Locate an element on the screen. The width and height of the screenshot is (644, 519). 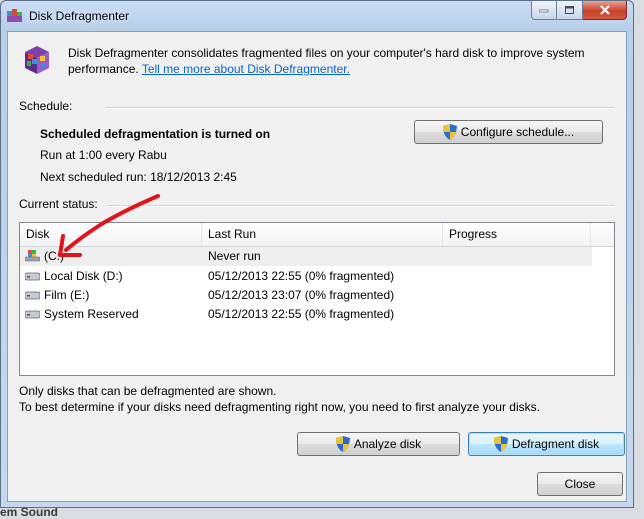
system-drive-icon is located at coordinates (32, 256).